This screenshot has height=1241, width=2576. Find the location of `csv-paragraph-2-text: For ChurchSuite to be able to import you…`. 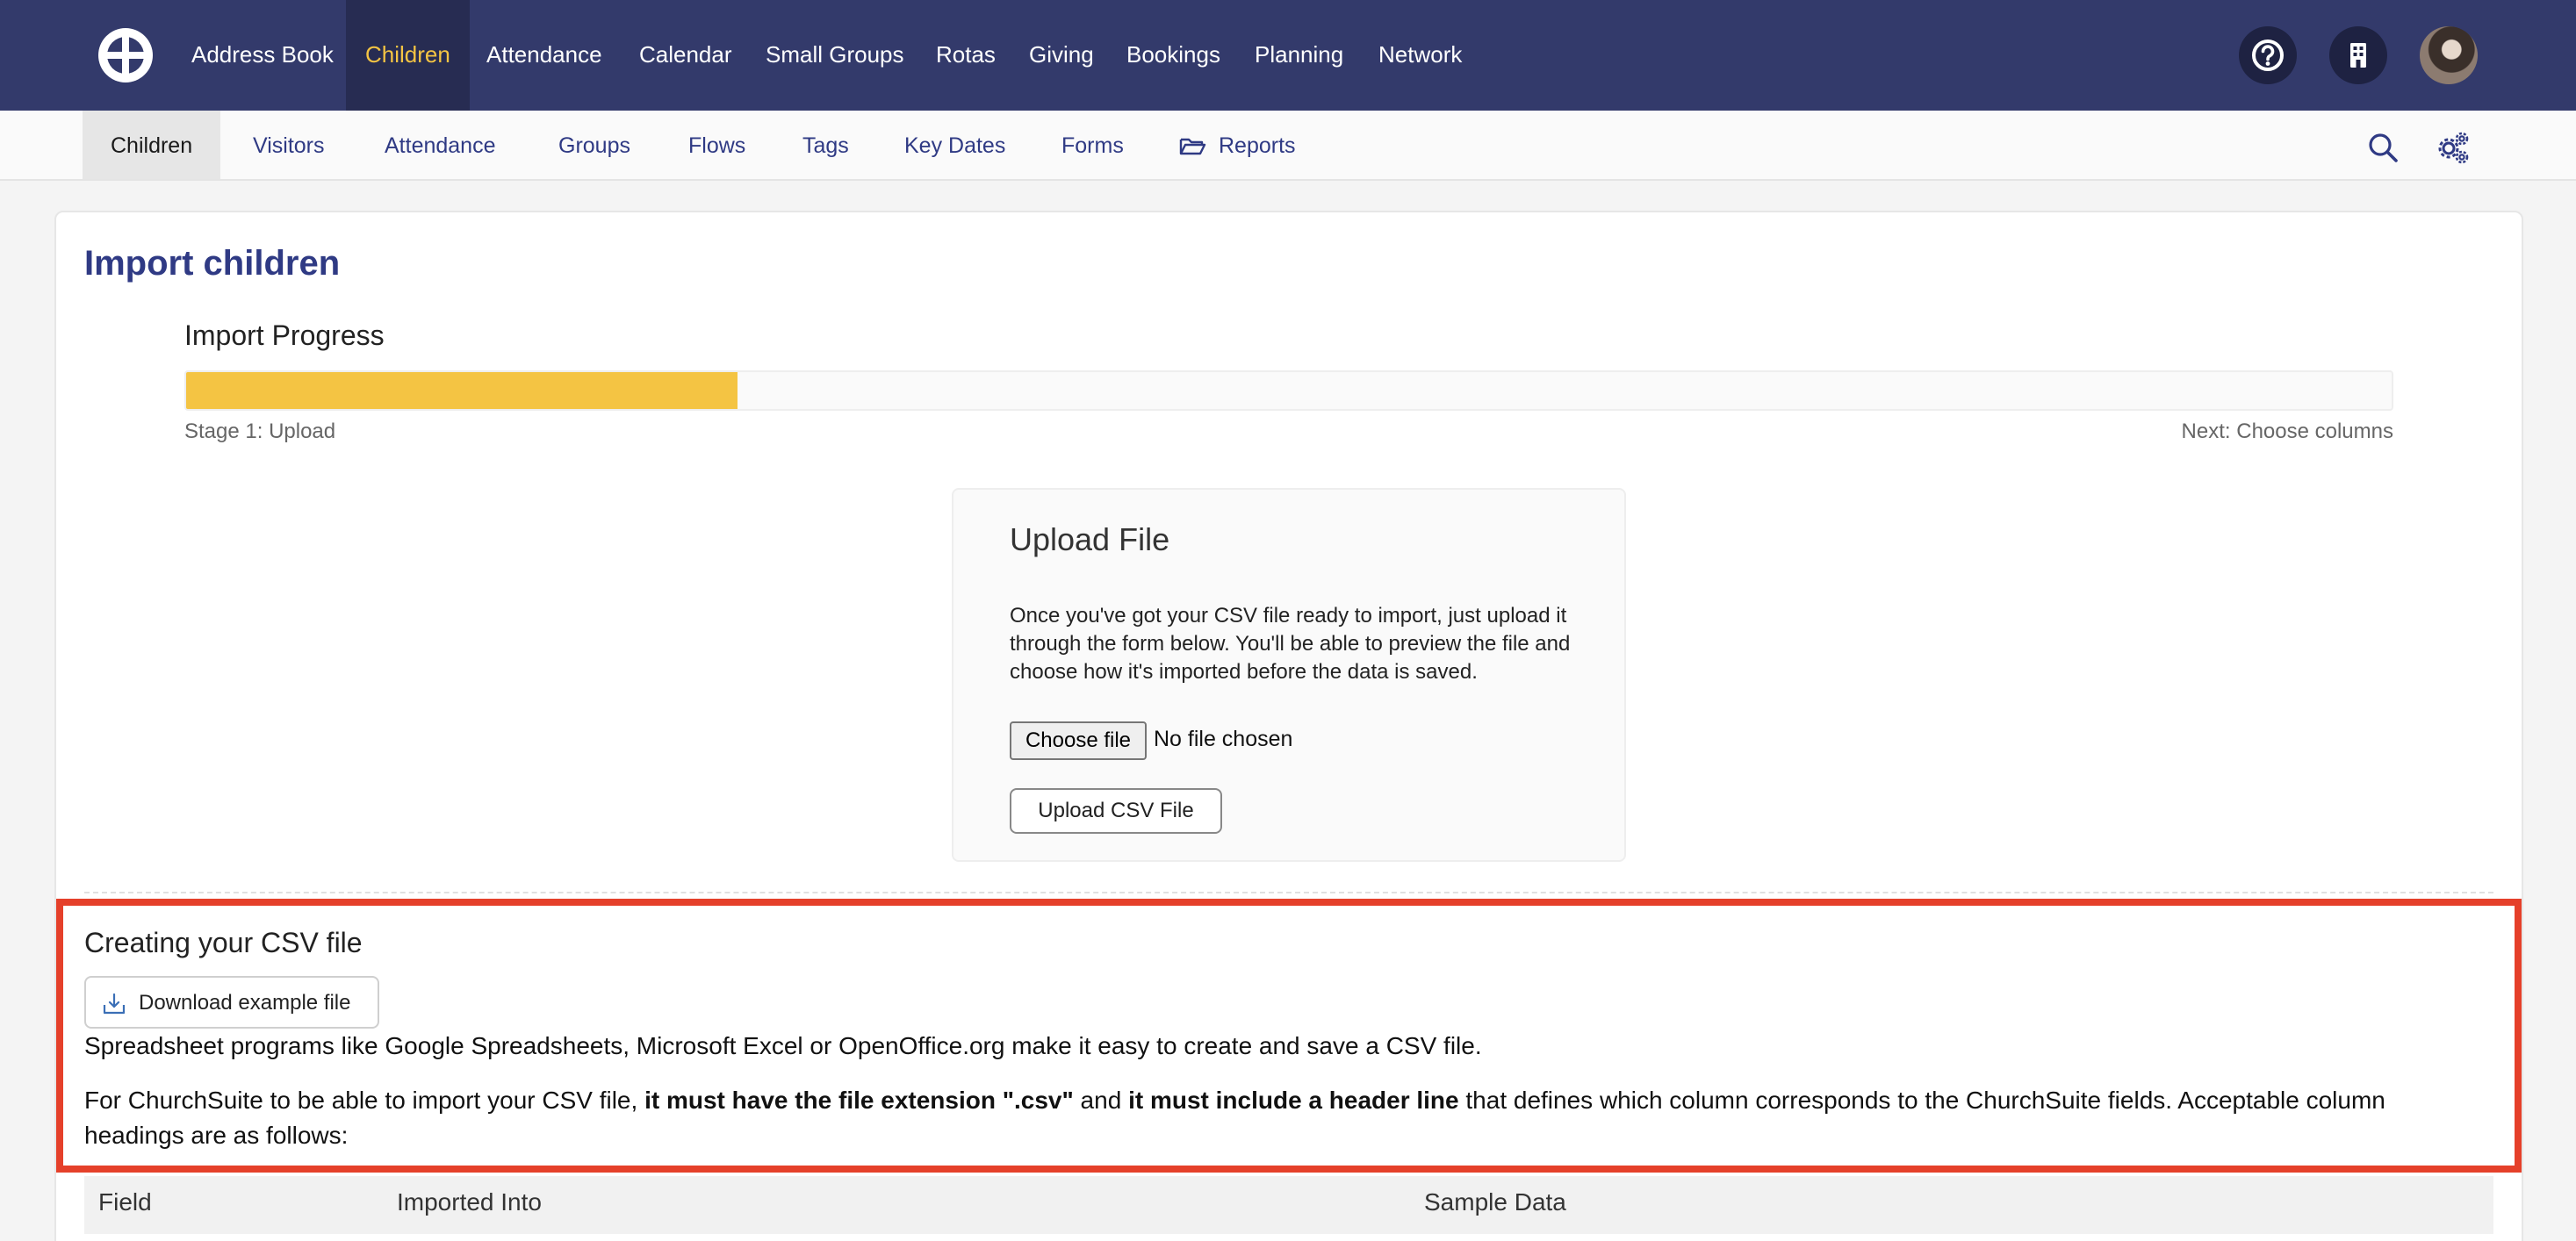

csv-paragraph-2-text: For ChurchSuite to be able to import you… is located at coordinates (364, 1100).